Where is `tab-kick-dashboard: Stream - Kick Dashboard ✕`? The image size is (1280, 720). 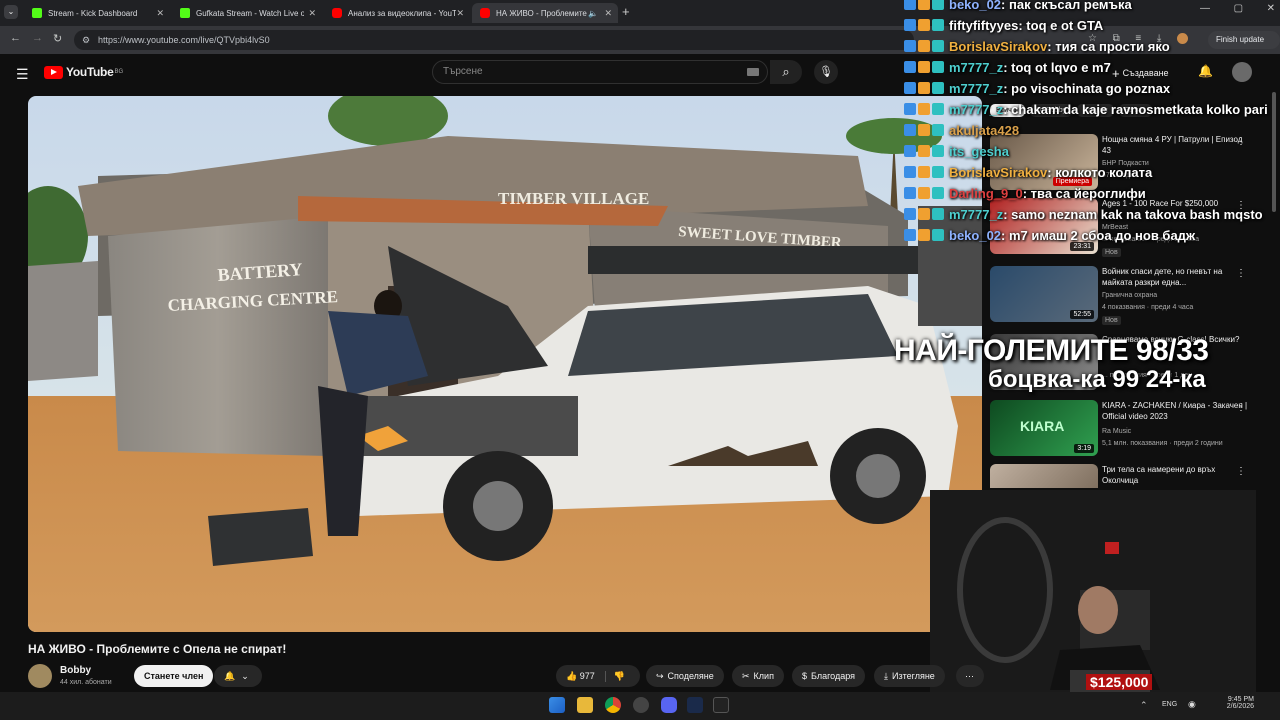
tab-kick-dashboard: Stream - Kick Dashboard ✕ is located at coordinates (97, 13).